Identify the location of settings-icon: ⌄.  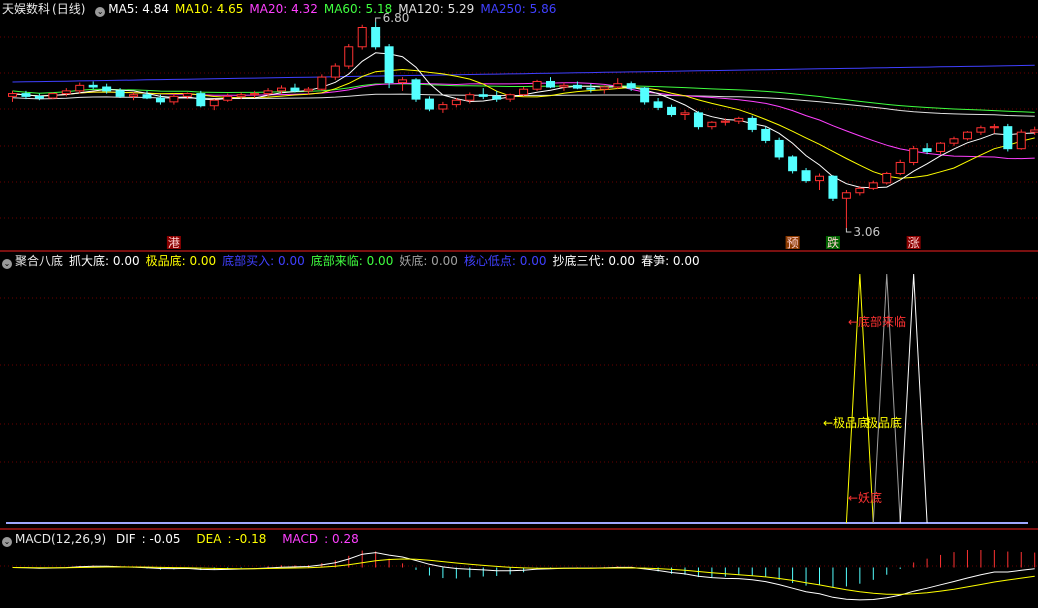
(100, 12).